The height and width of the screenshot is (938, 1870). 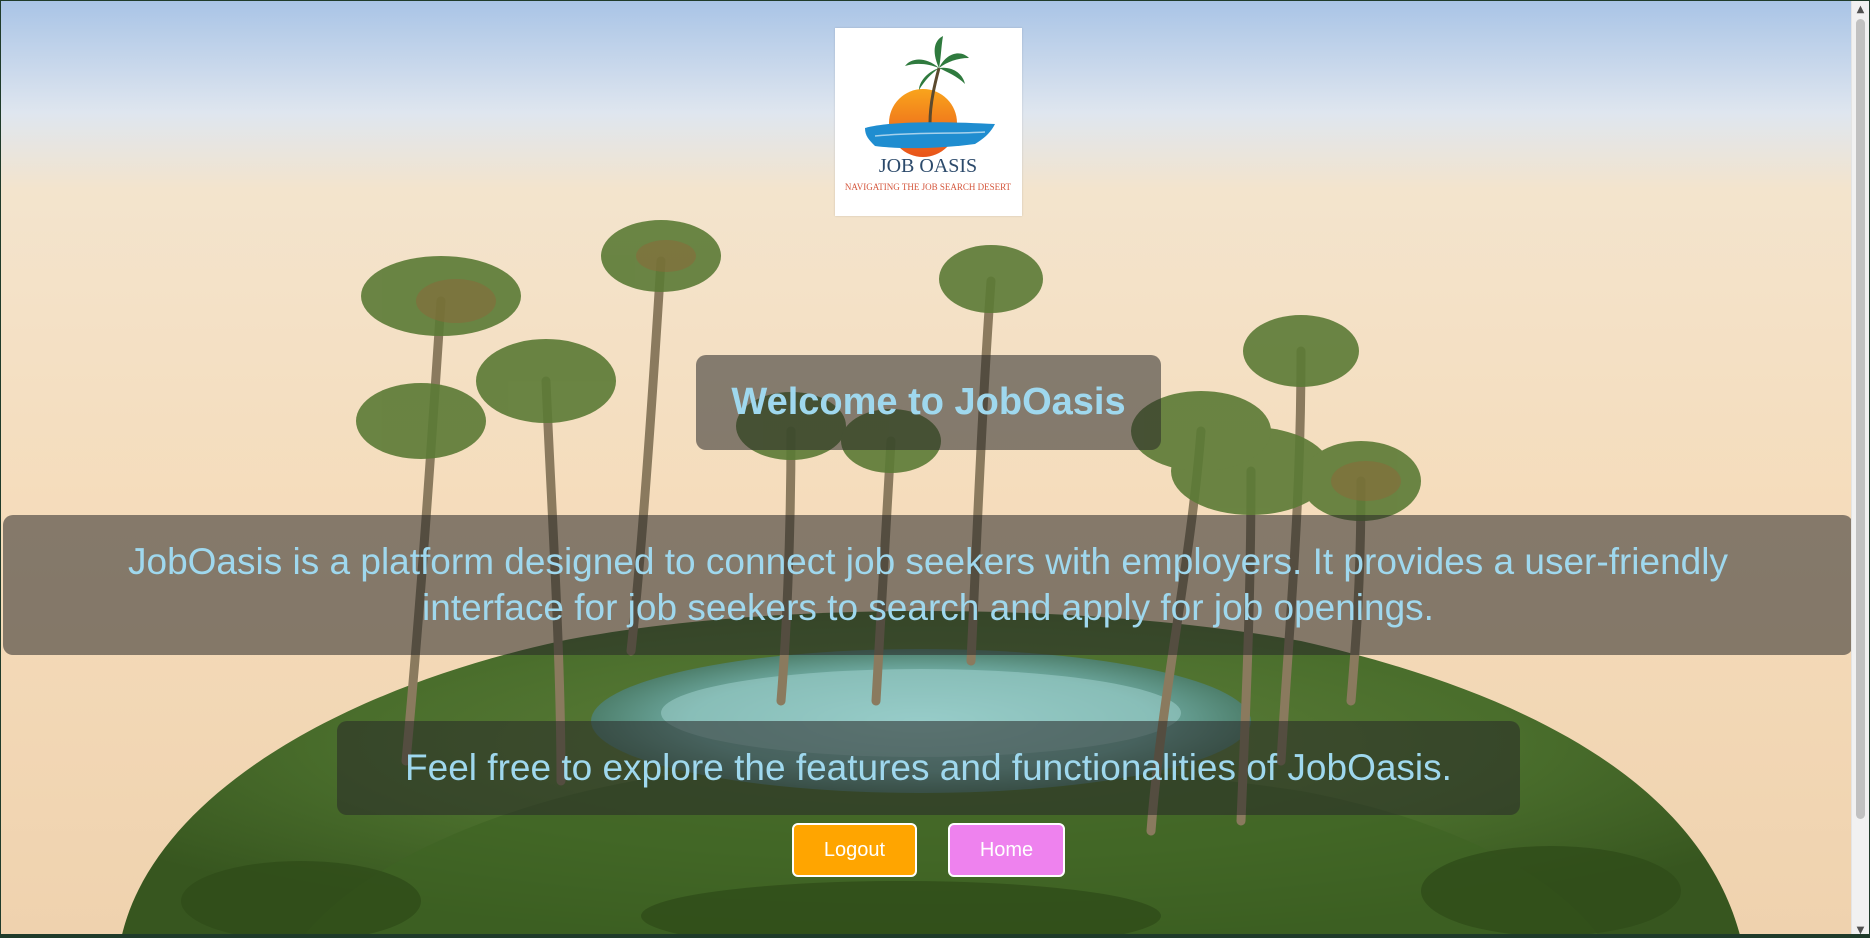 What do you see at coordinates (928, 187) in the screenshot?
I see `logo-tagline-text: NAVIGATING THE JOB SEARCH DESERT` at bounding box center [928, 187].